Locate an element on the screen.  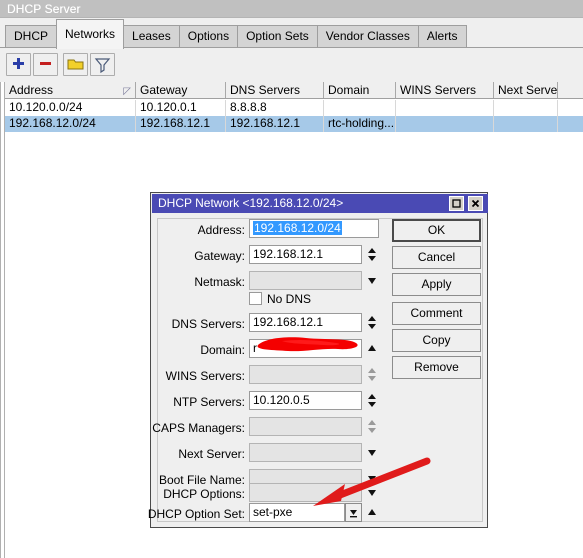
ntp-servers-spinner is located at coordinates (372, 400).